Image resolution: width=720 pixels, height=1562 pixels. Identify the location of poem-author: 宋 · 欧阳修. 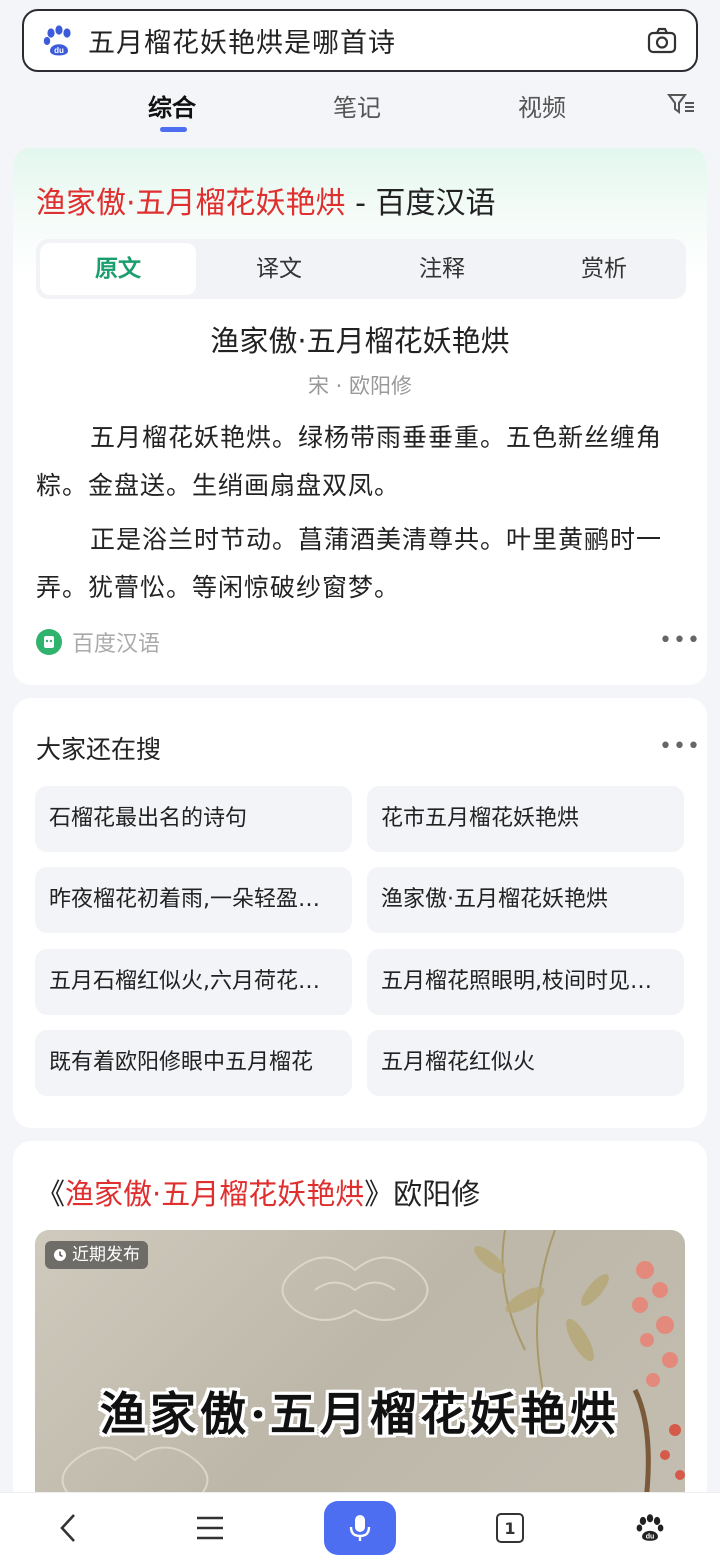
(360, 386).